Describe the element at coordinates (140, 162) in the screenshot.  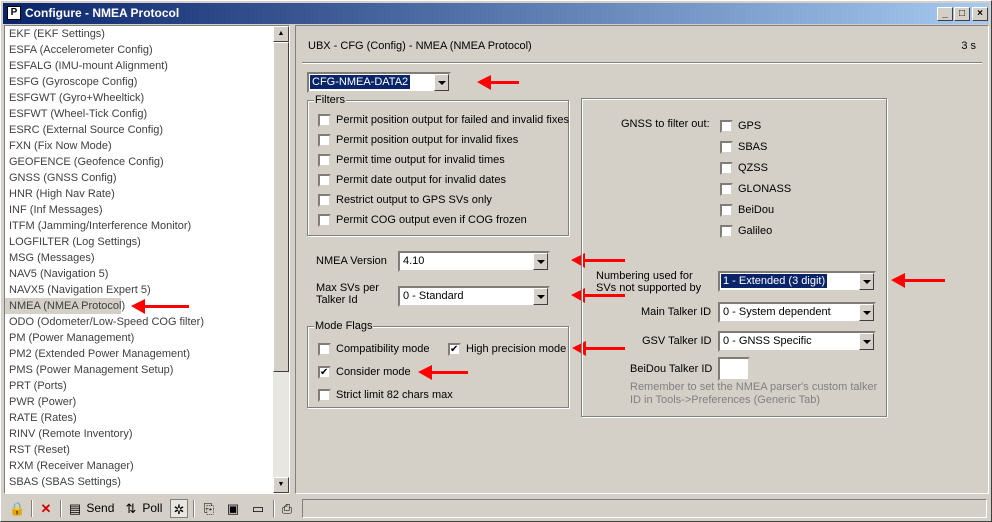
I see `list-item: GEOFENCE (Geofence Config)` at that location.